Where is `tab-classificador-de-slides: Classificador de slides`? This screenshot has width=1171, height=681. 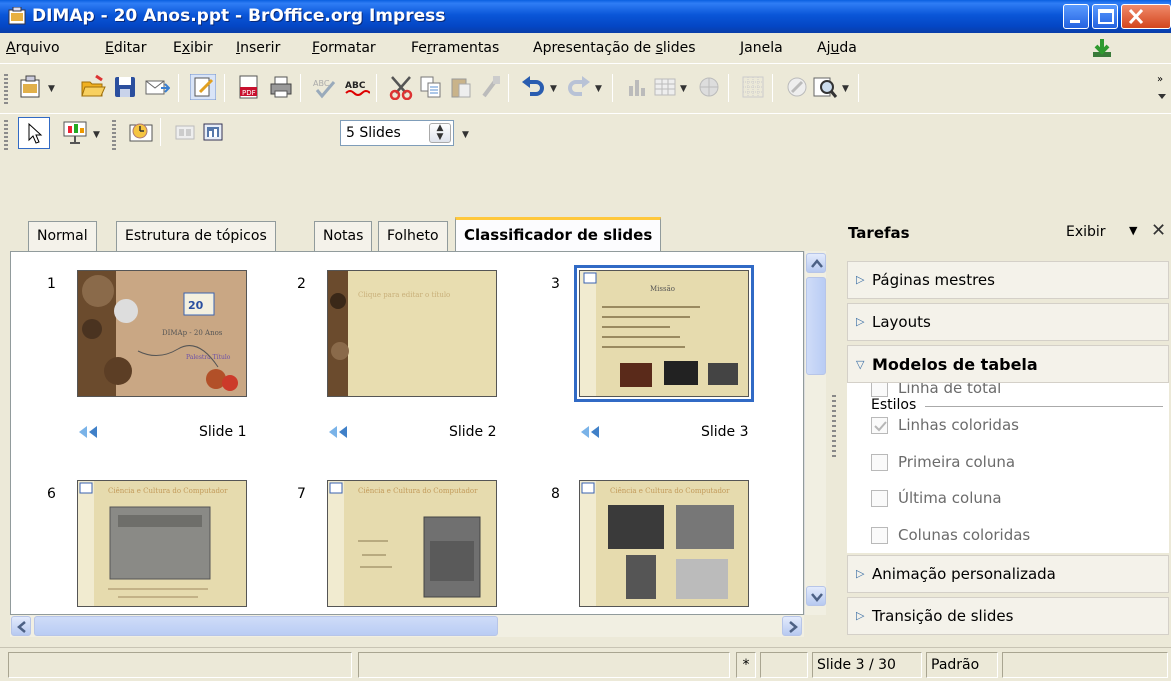
tab-classificador-de-slides: Classificador de slides is located at coordinates (558, 234).